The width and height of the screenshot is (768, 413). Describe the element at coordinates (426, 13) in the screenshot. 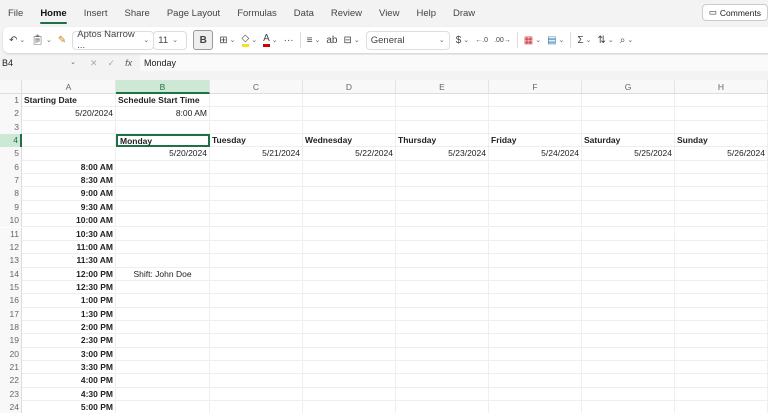

I see `menu-tab-help: Help` at that location.